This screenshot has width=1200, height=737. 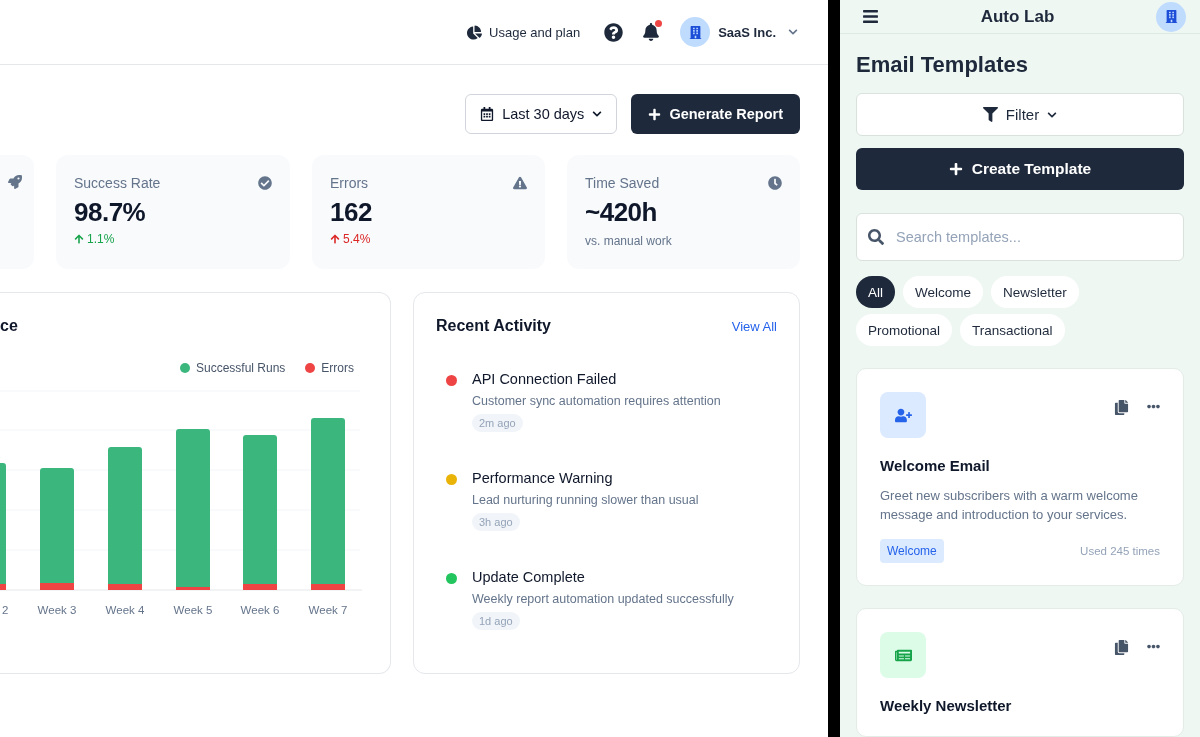 What do you see at coordinates (990, 114) in the screenshot?
I see `filter-icon` at bounding box center [990, 114].